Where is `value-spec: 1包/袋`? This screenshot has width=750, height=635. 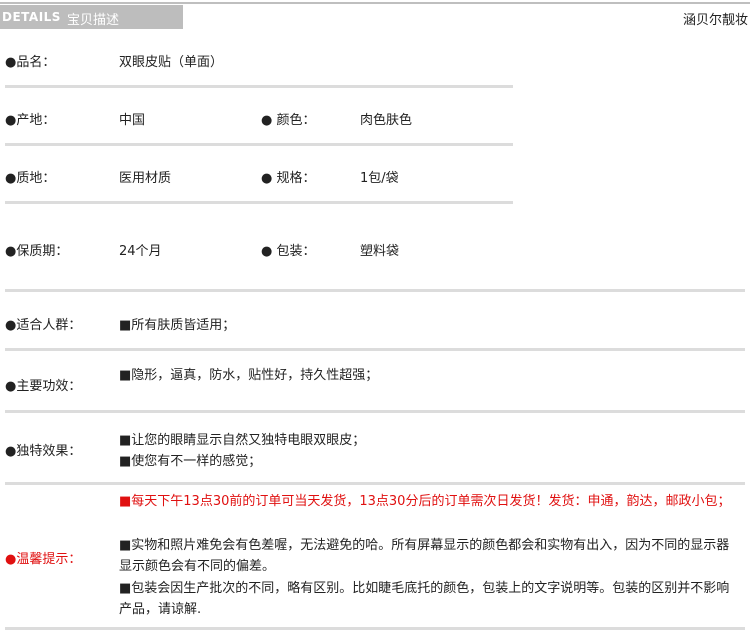
value-spec: 1包/袋 is located at coordinates (379, 178).